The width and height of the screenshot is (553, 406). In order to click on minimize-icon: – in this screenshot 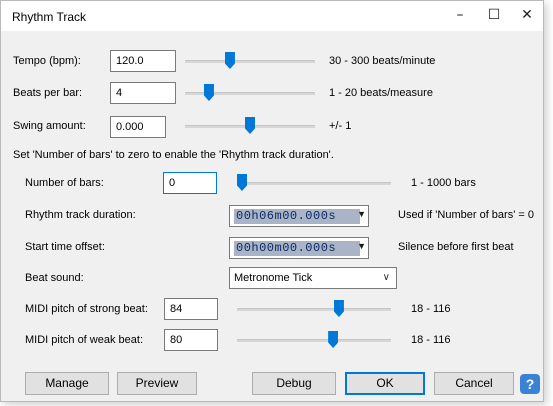, I will do `click(460, 15)`.